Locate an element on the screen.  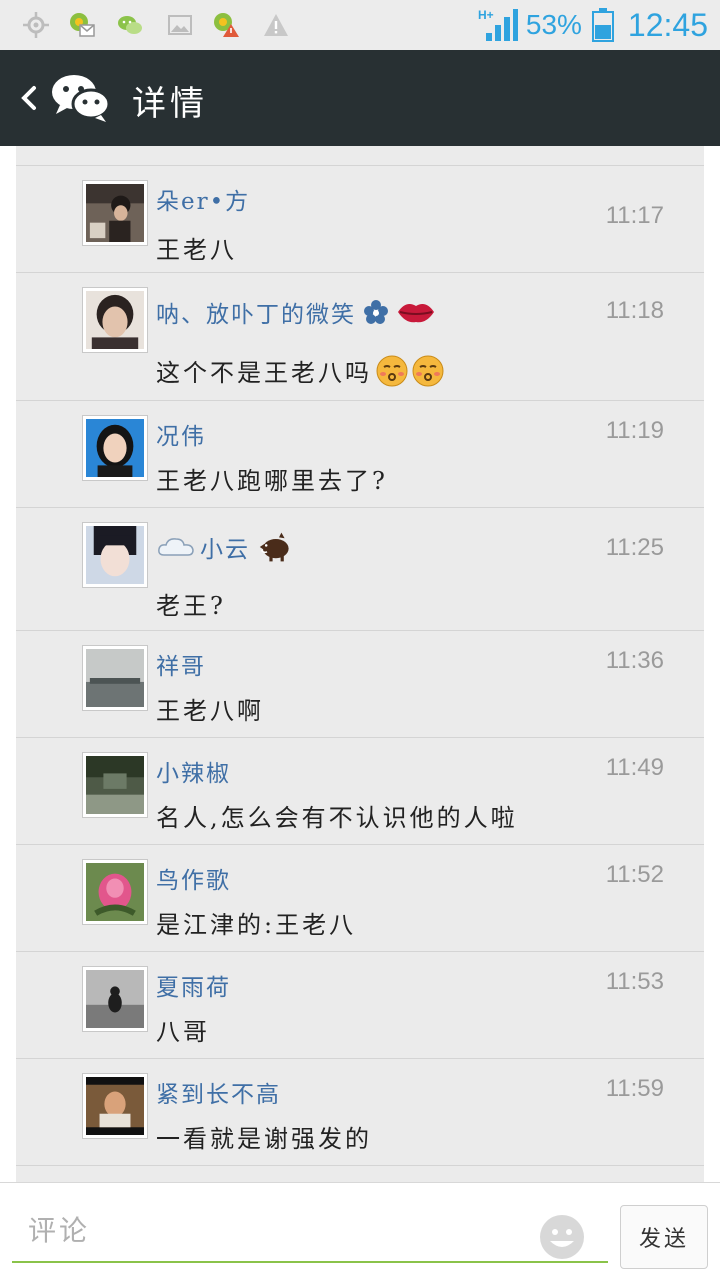
flower-emoji-icon is located at coordinates (376, 312).